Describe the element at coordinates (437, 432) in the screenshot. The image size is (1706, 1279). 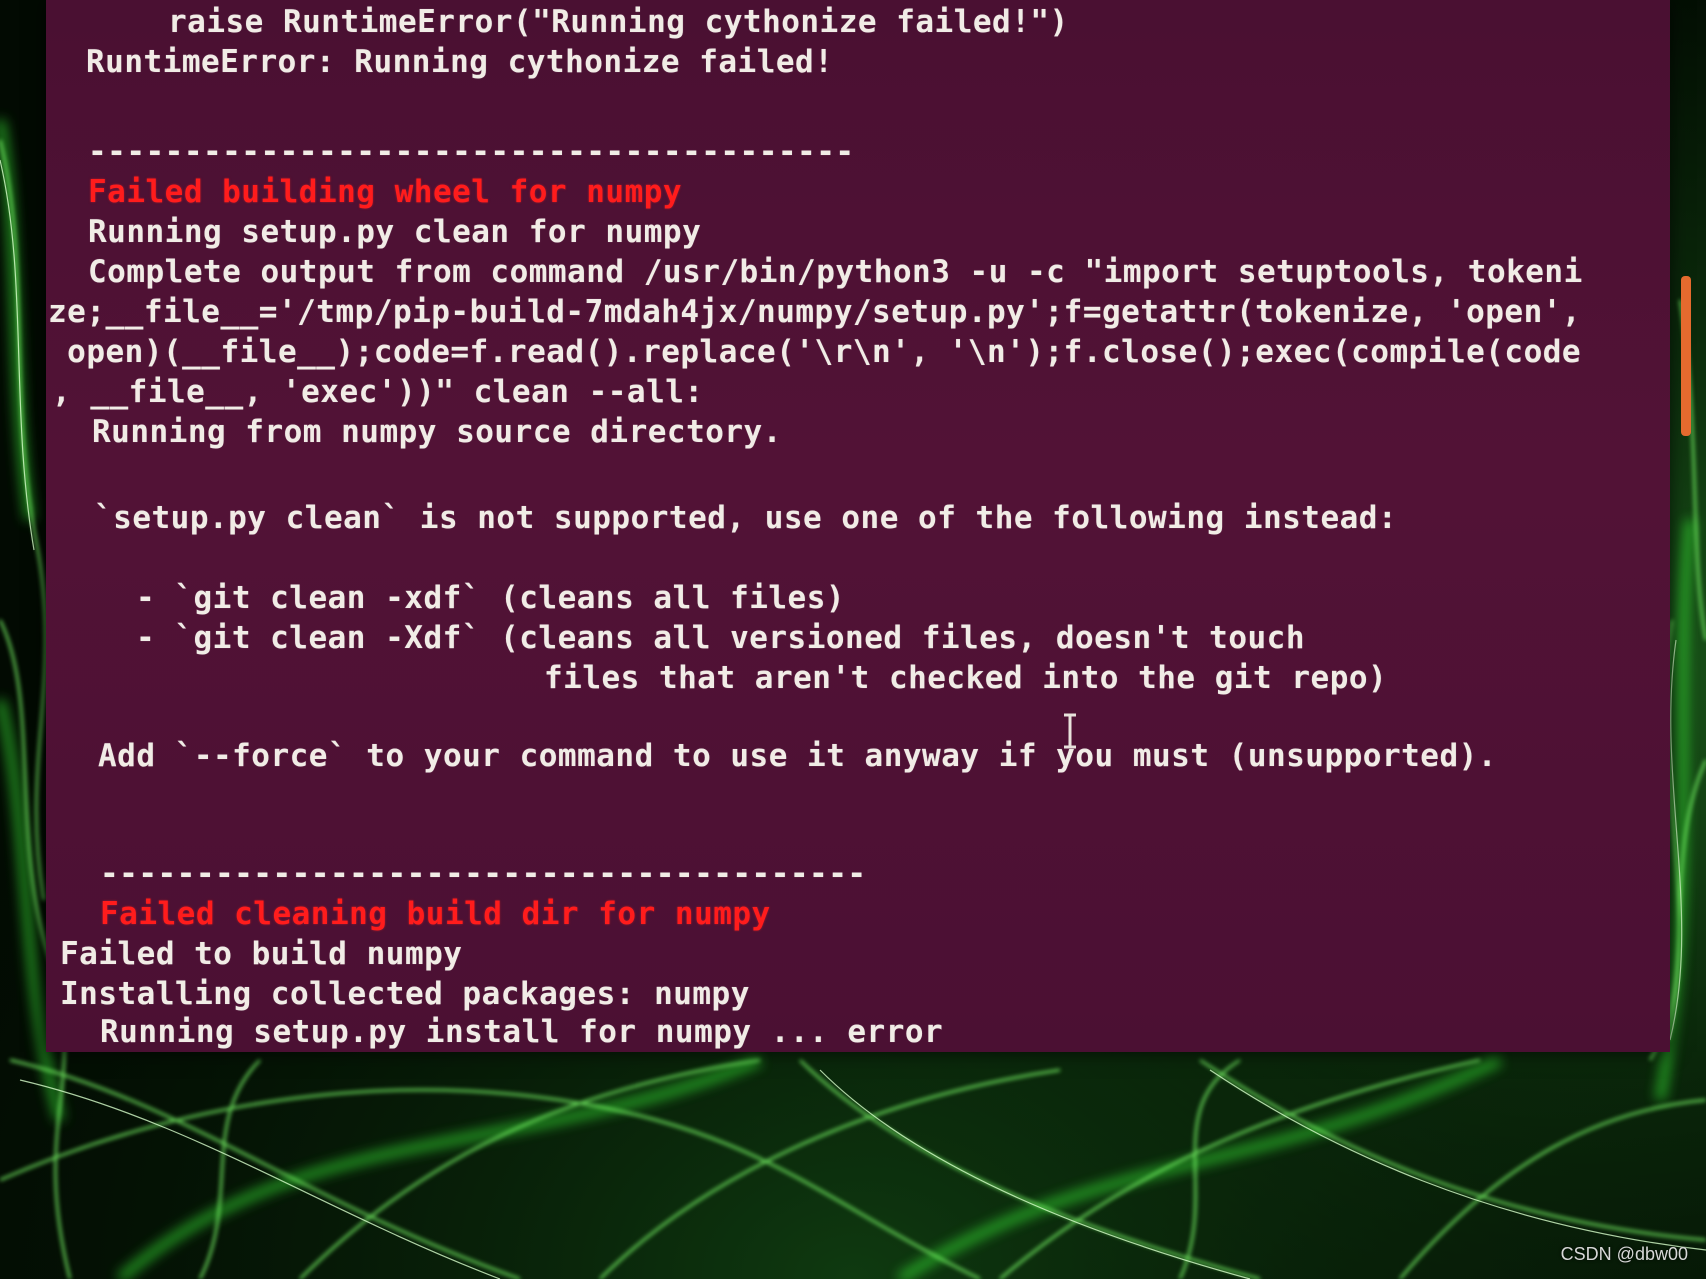
I see `terminal-line: Running from numpy source directory.` at that location.